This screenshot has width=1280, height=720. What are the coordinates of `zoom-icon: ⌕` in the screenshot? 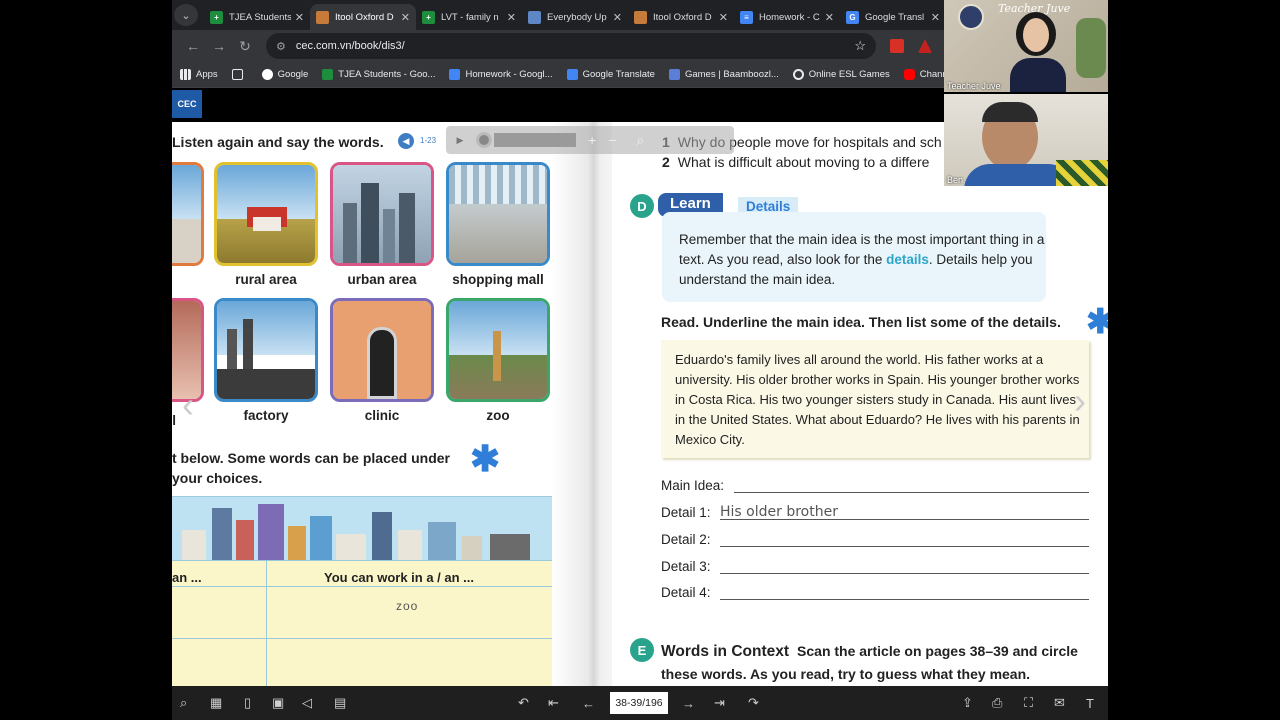 It's located at (183, 703).